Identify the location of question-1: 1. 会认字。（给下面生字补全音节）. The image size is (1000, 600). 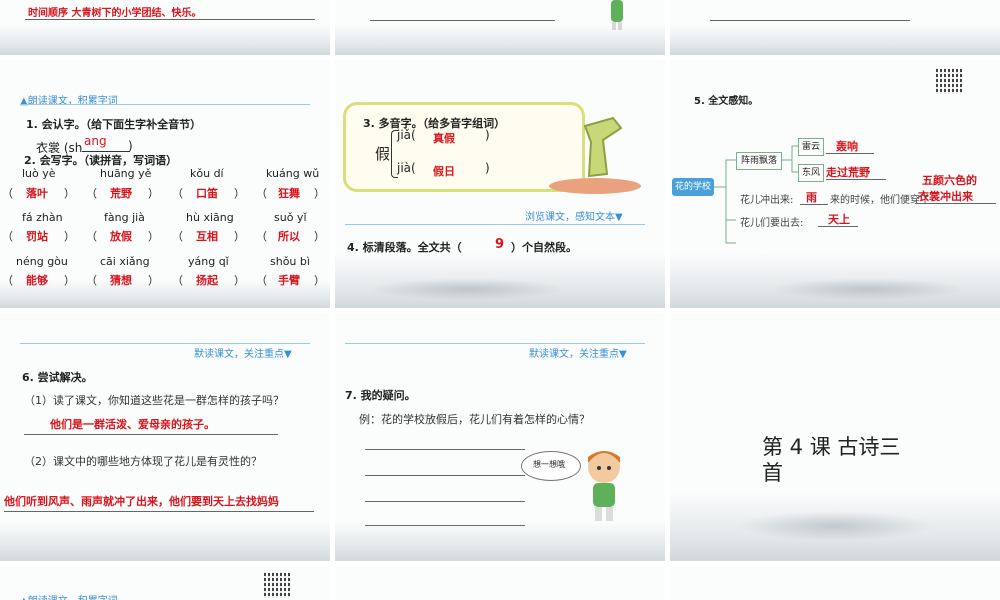
(114, 124).